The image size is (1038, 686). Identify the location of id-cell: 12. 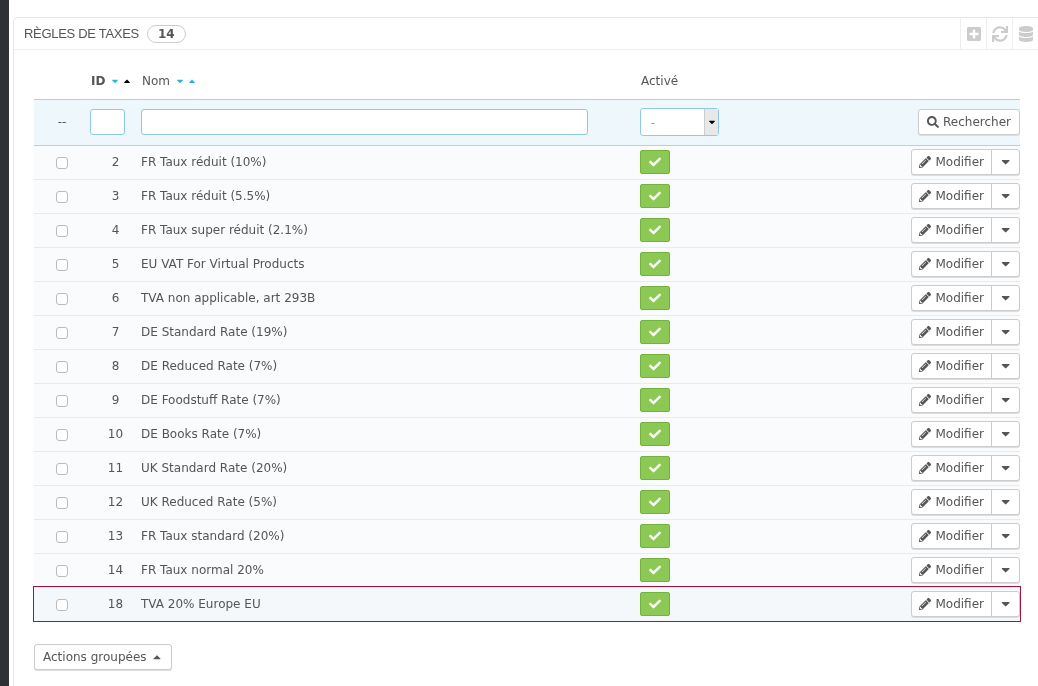
(115, 502).